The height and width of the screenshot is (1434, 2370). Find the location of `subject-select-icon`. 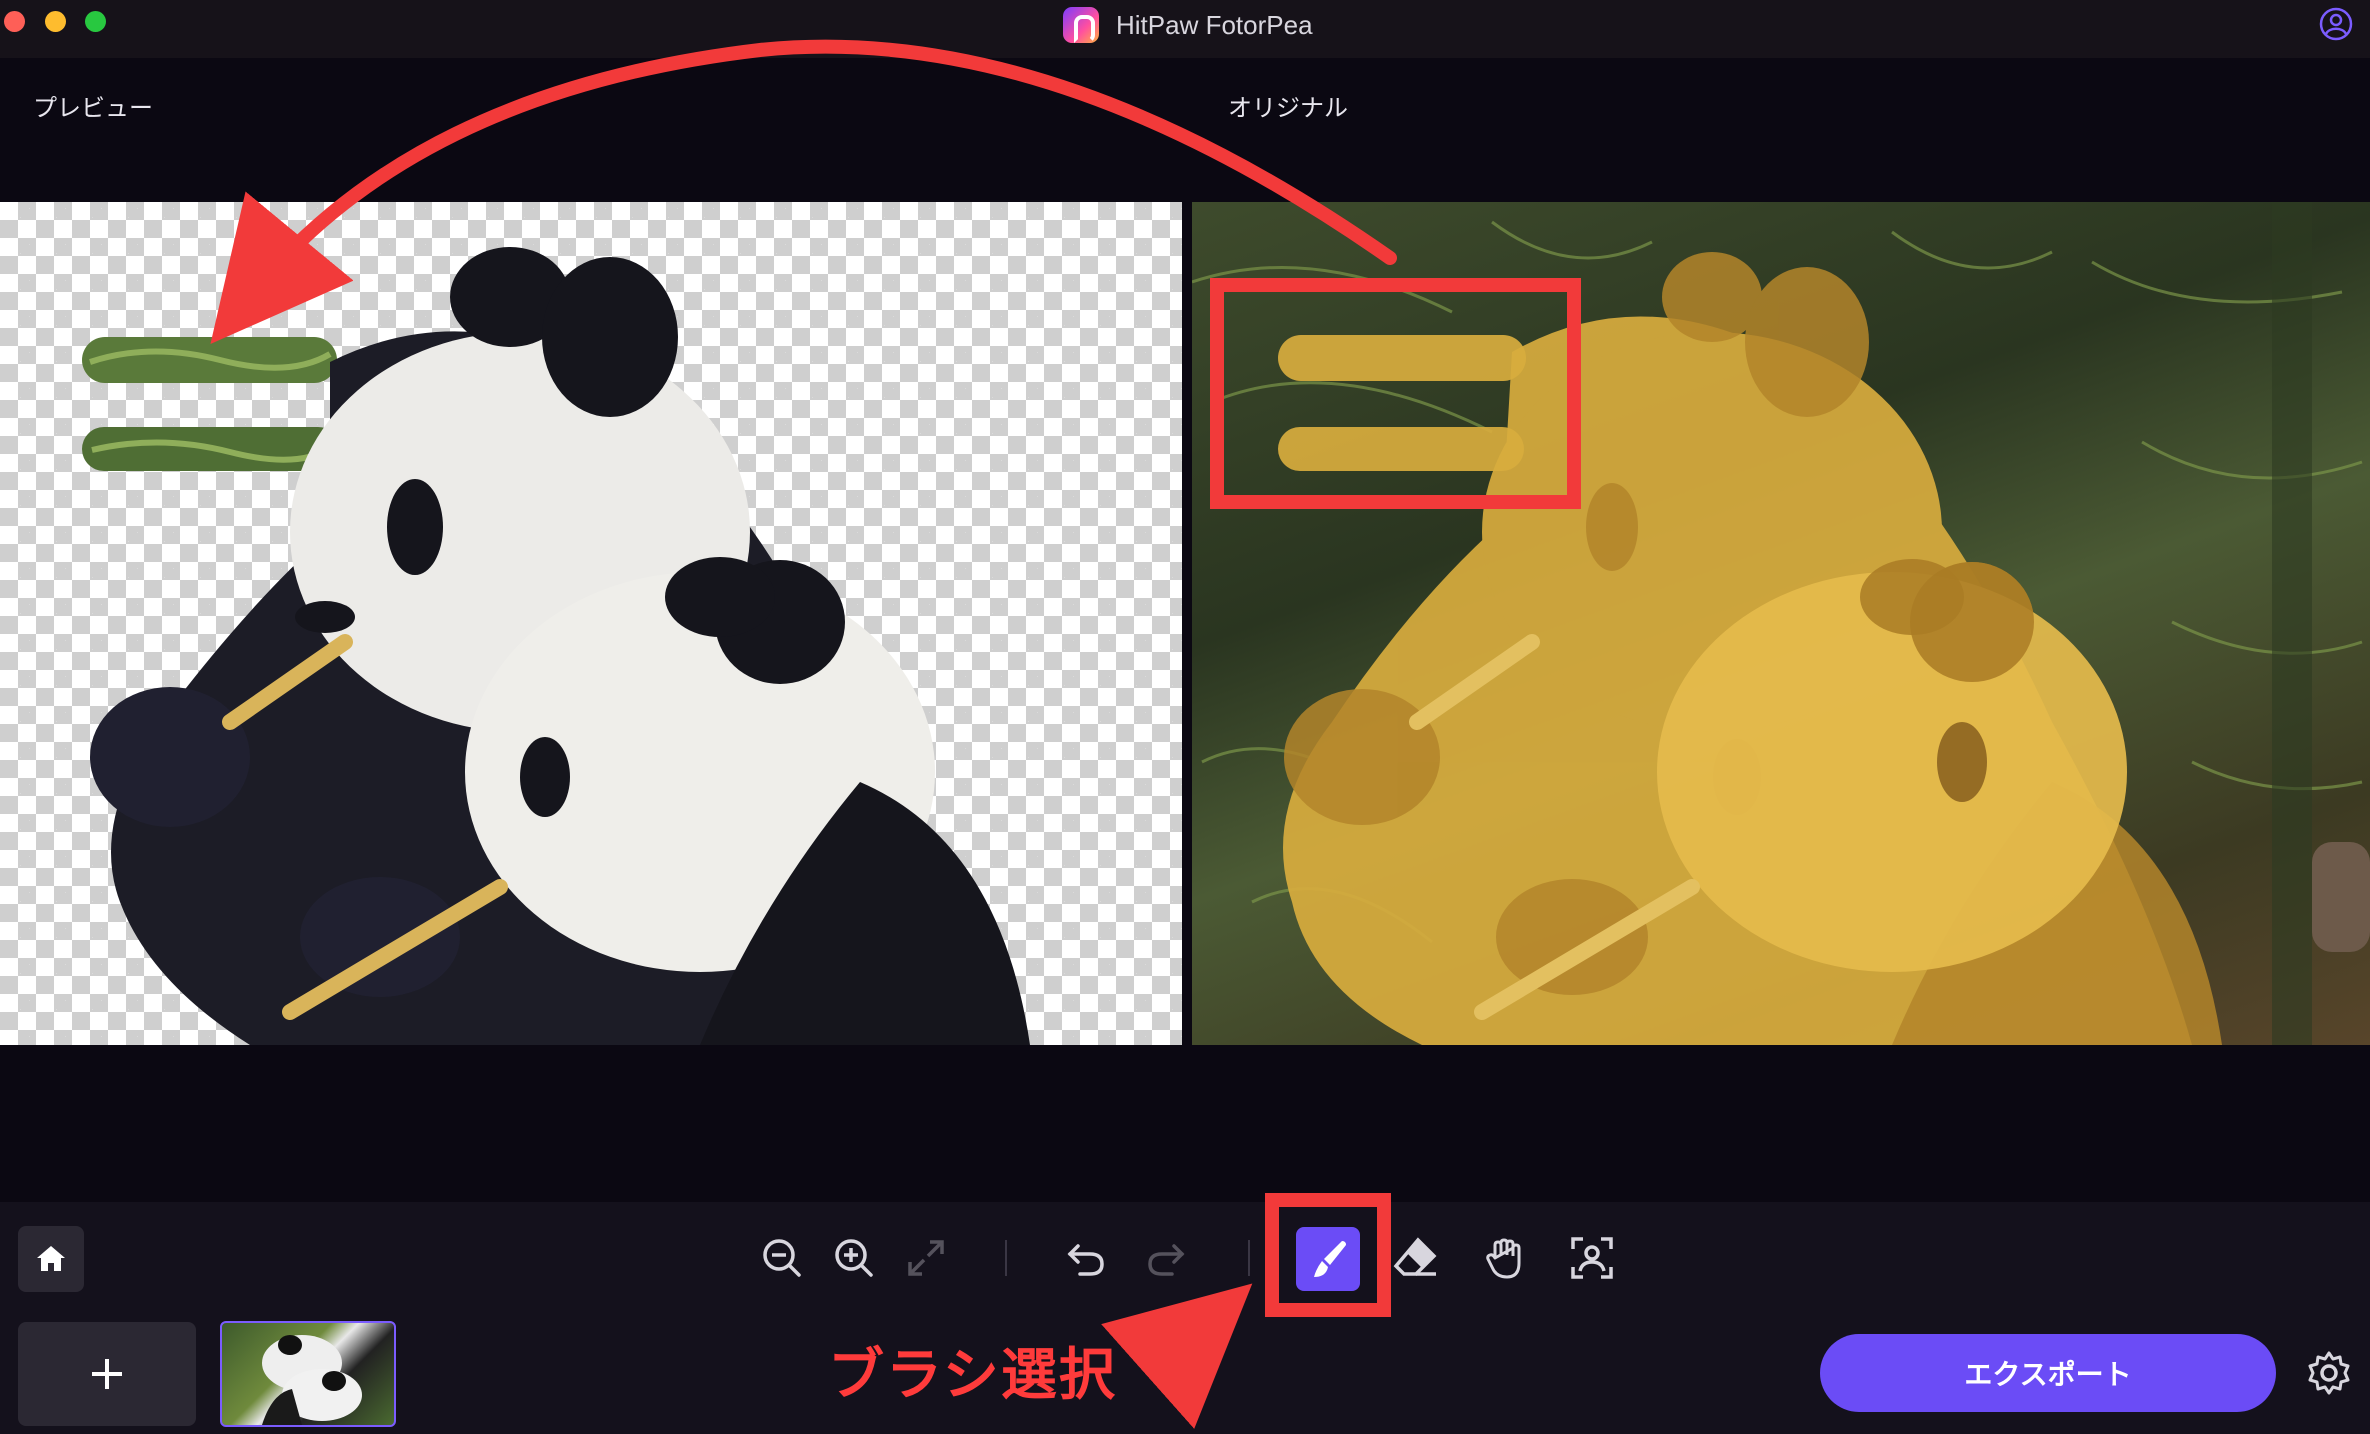

subject-select-icon is located at coordinates (1592, 1258).